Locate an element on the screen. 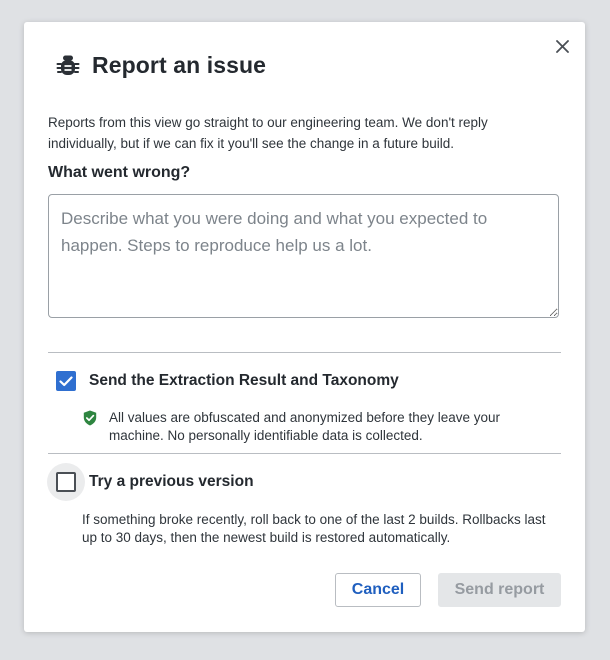  close-icon is located at coordinates (562, 46).